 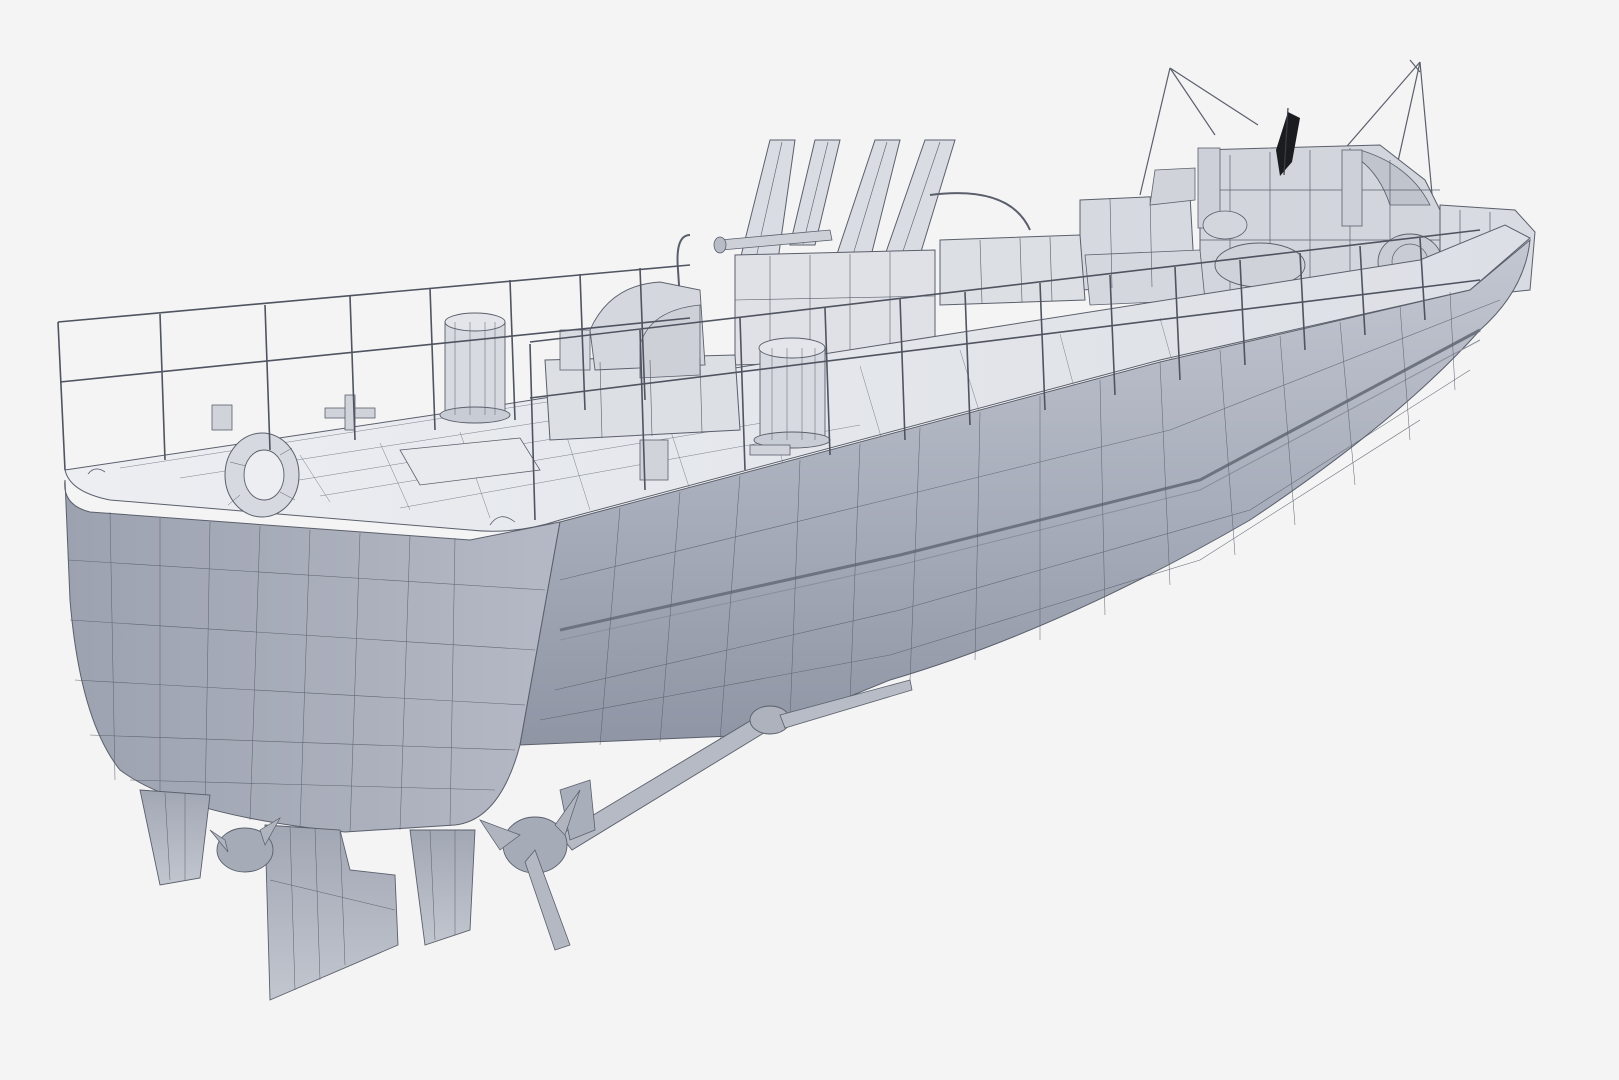 What do you see at coordinates (331, 912) in the screenshot?
I see `rudder-center` at bounding box center [331, 912].